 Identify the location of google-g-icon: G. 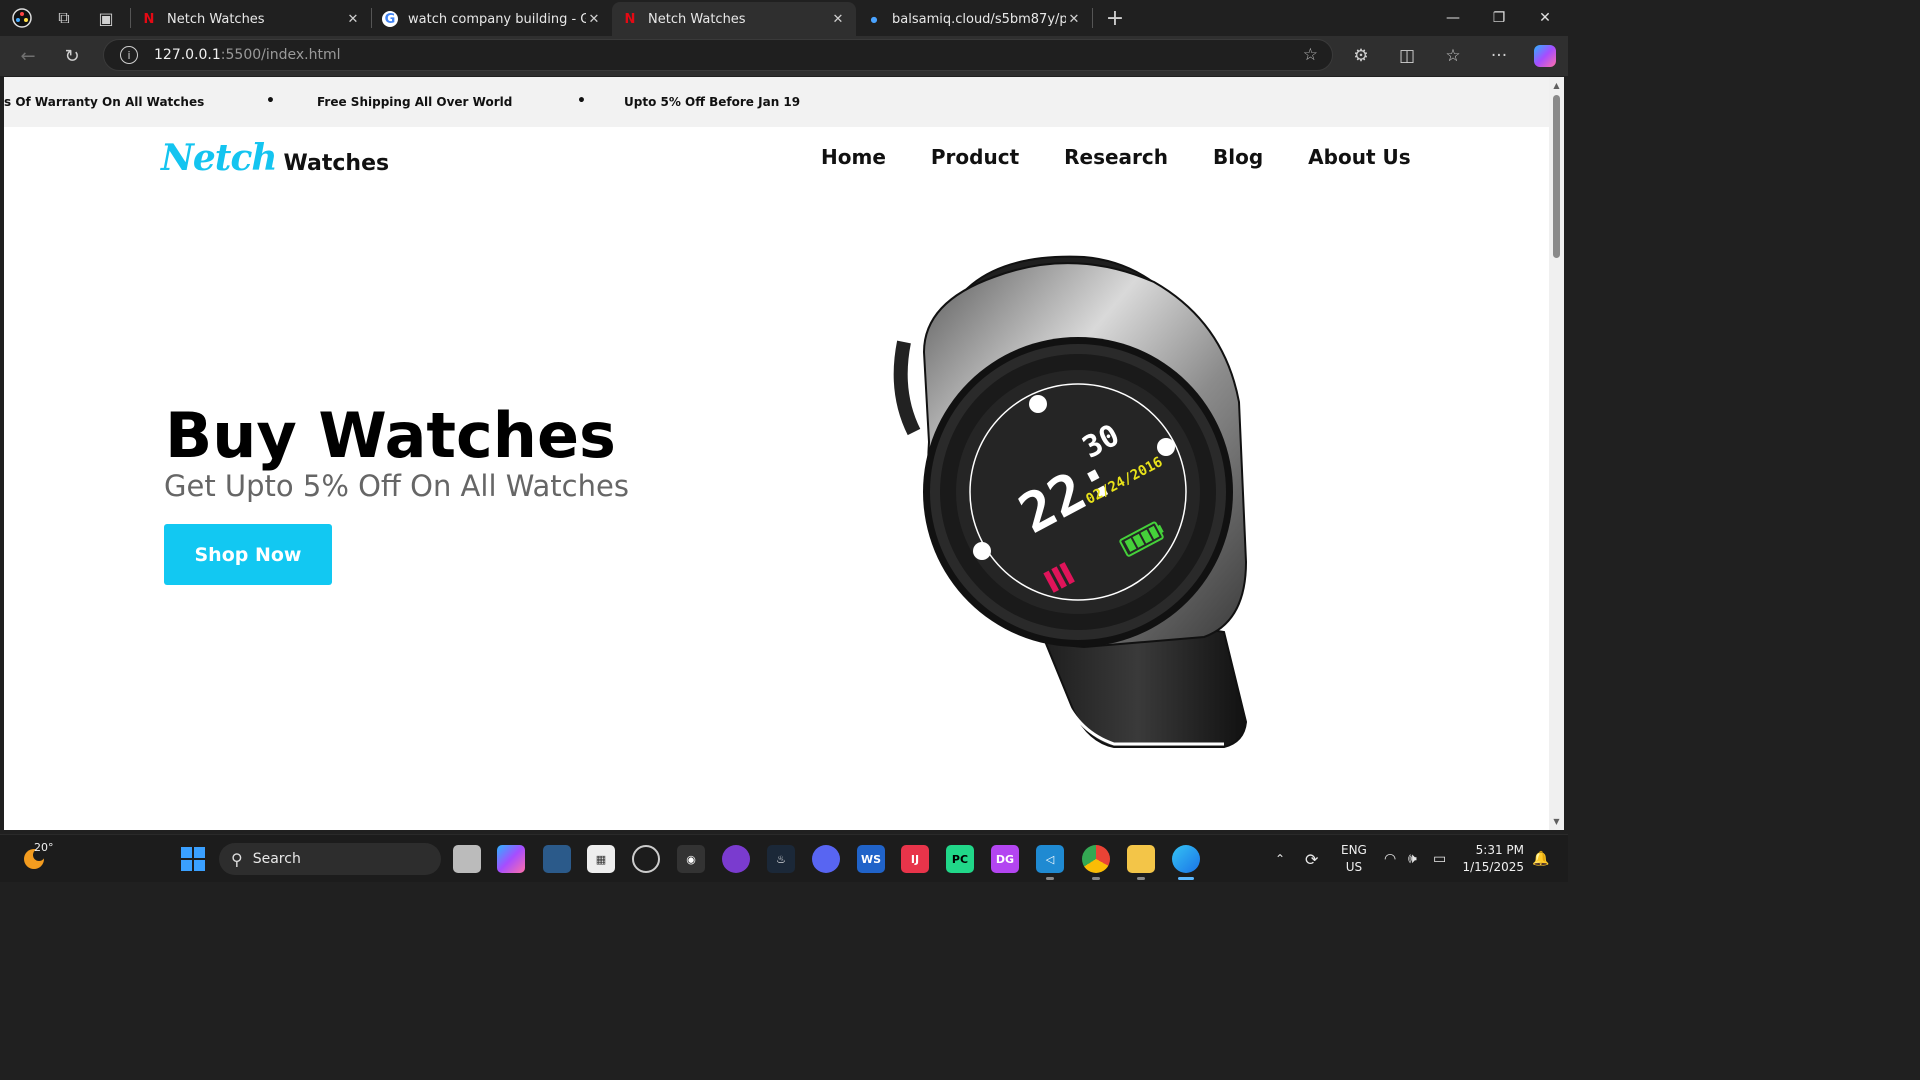
(390, 19).